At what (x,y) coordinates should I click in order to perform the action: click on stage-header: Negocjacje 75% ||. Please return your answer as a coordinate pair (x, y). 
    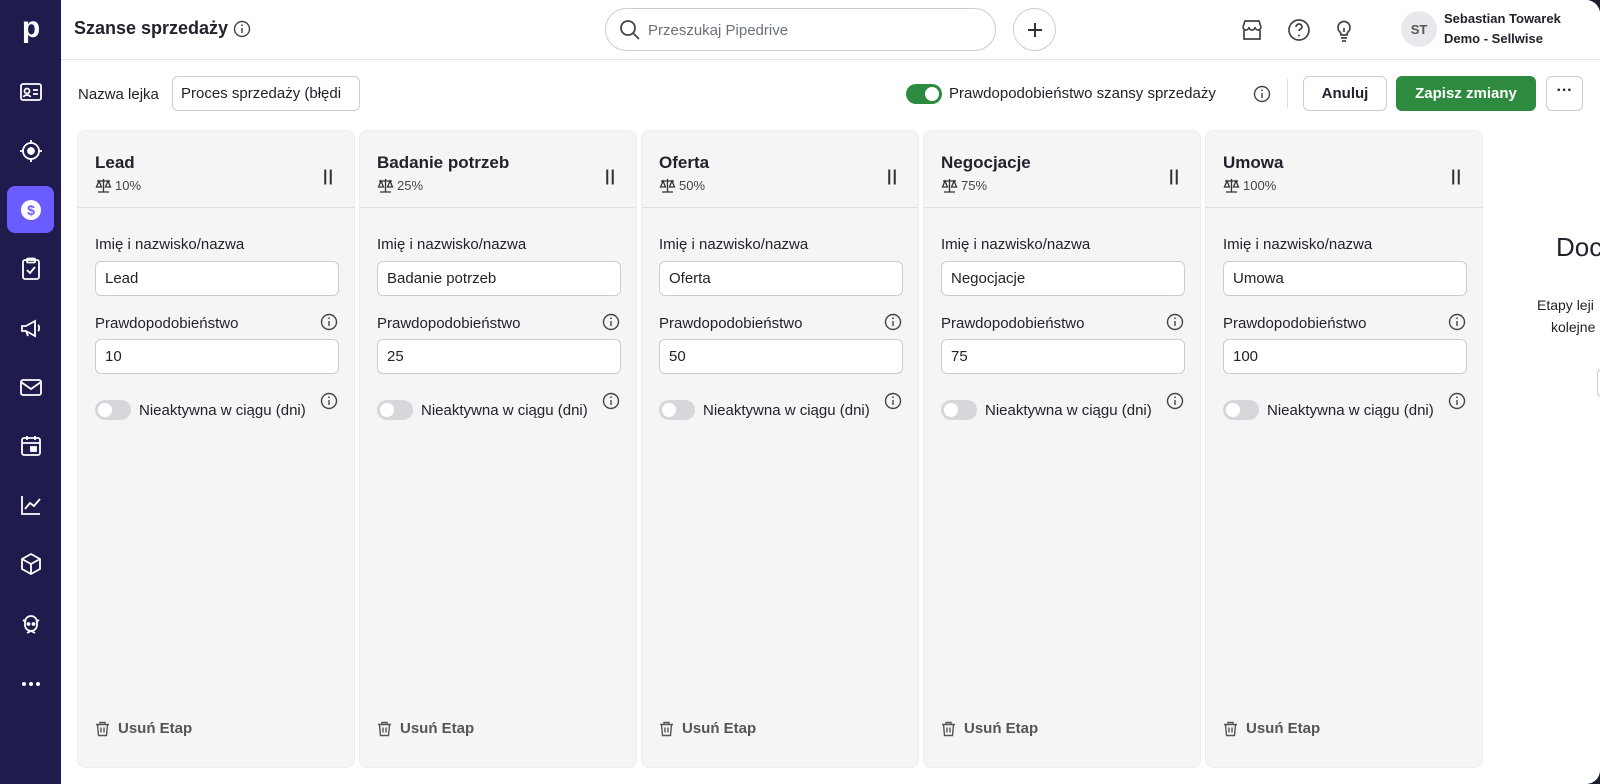
    Looking at the image, I should click on (1062, 169).